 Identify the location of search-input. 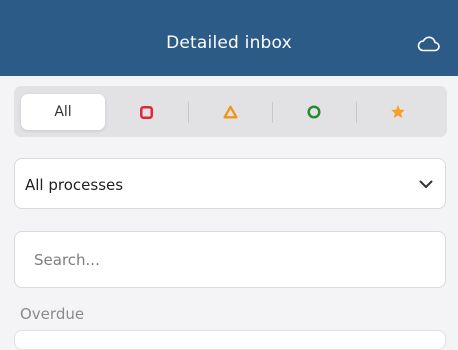
(230, 259).